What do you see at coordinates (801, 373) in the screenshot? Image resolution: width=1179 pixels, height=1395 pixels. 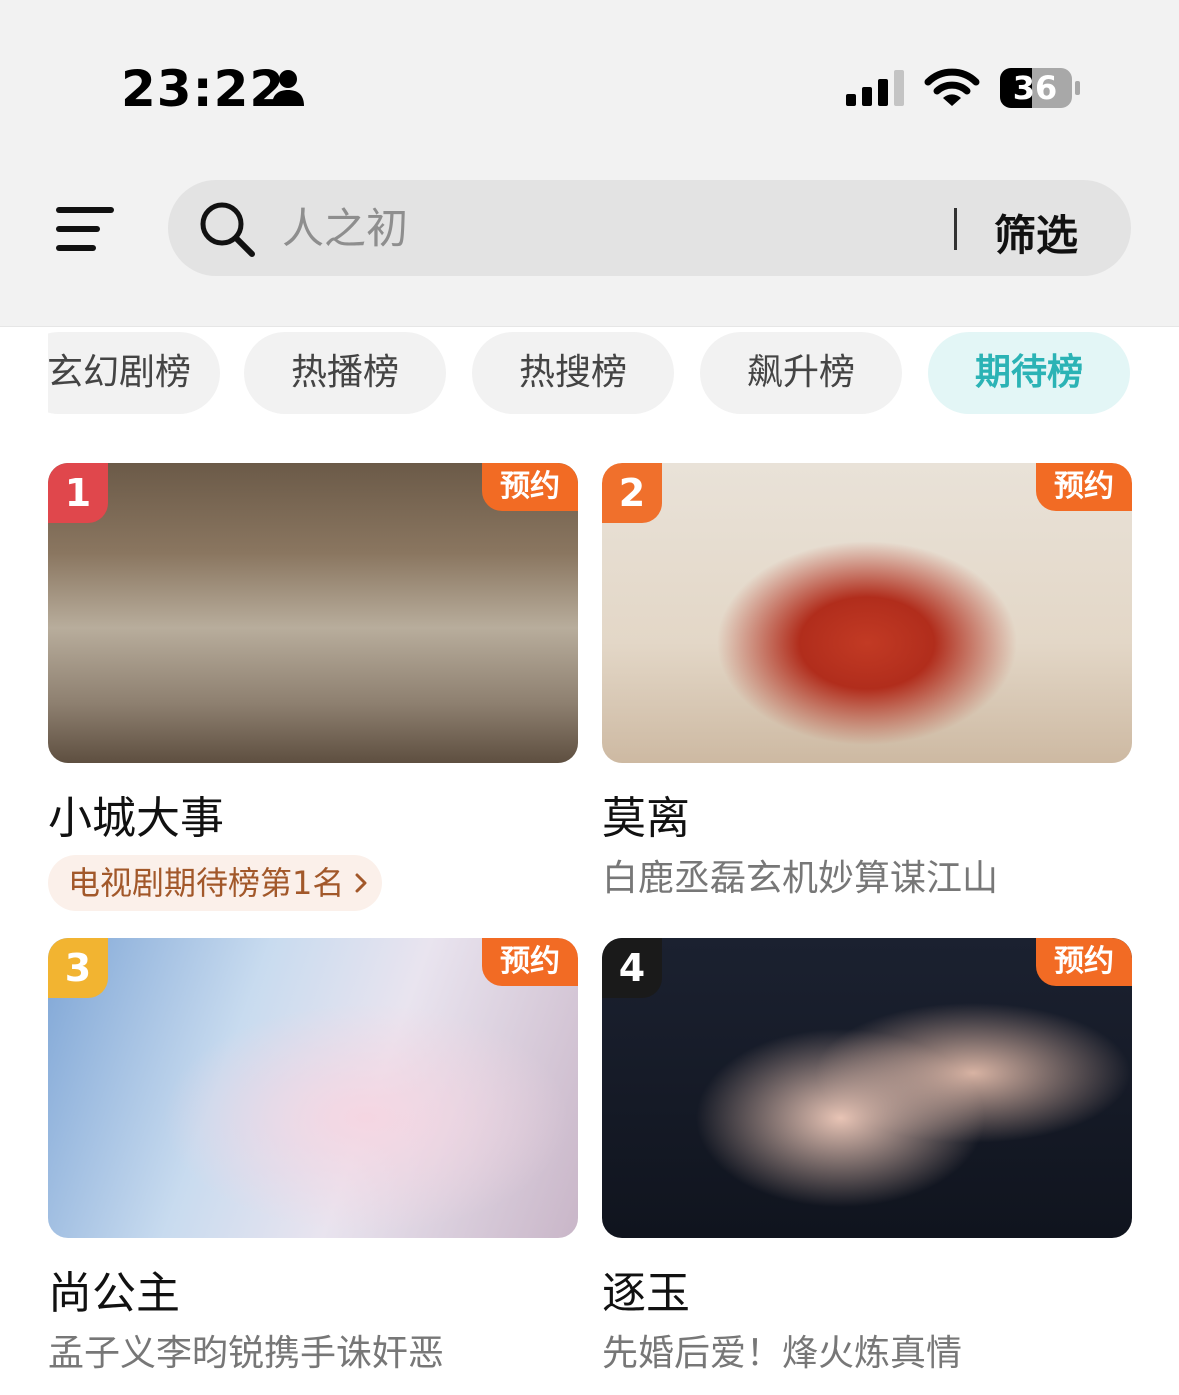 I see `tab-rising: 飙升榜` at bounding box center [801, 373].